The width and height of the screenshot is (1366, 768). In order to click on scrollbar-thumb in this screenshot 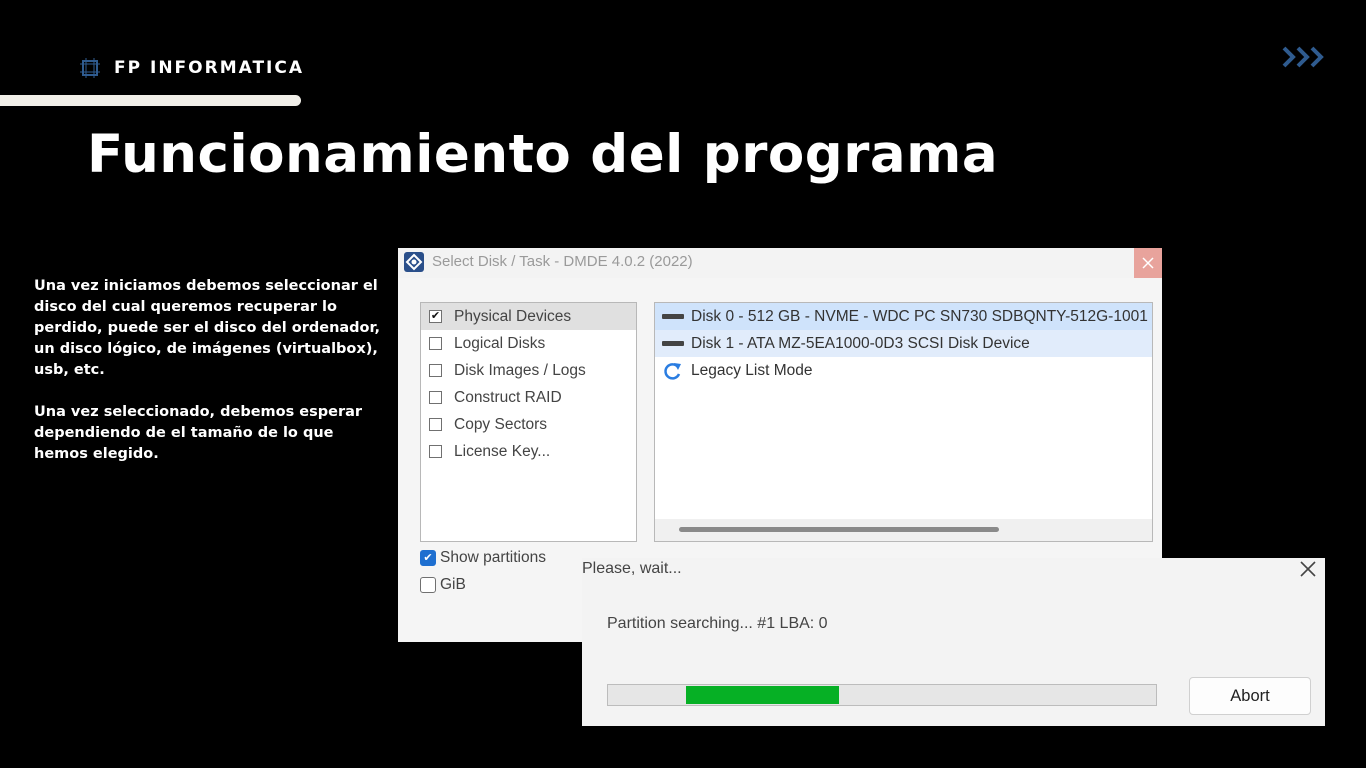, I will do `click(839, 529)`.